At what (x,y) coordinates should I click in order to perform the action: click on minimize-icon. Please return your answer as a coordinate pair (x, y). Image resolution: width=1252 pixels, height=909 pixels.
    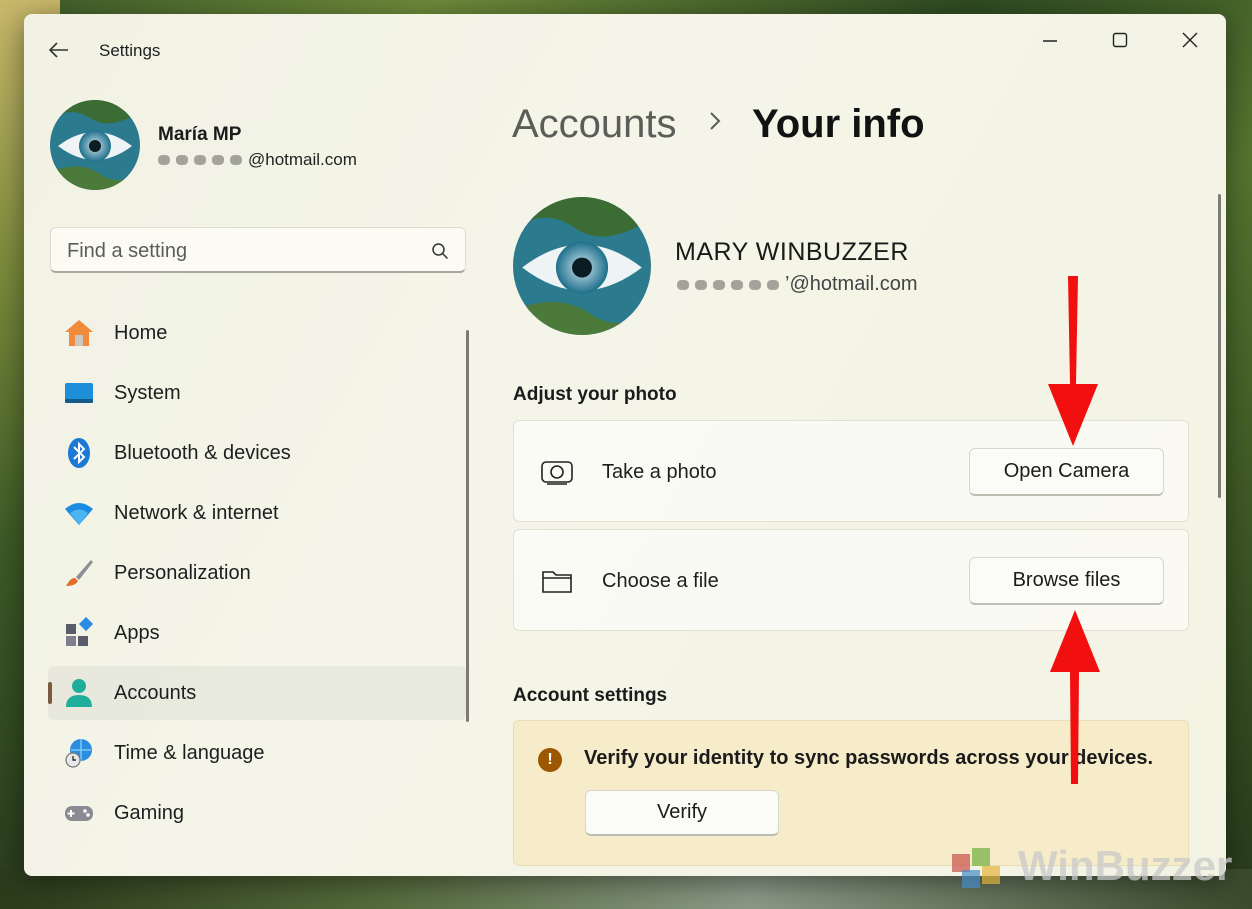
    Looking at the image, I should click on (1050, 41).